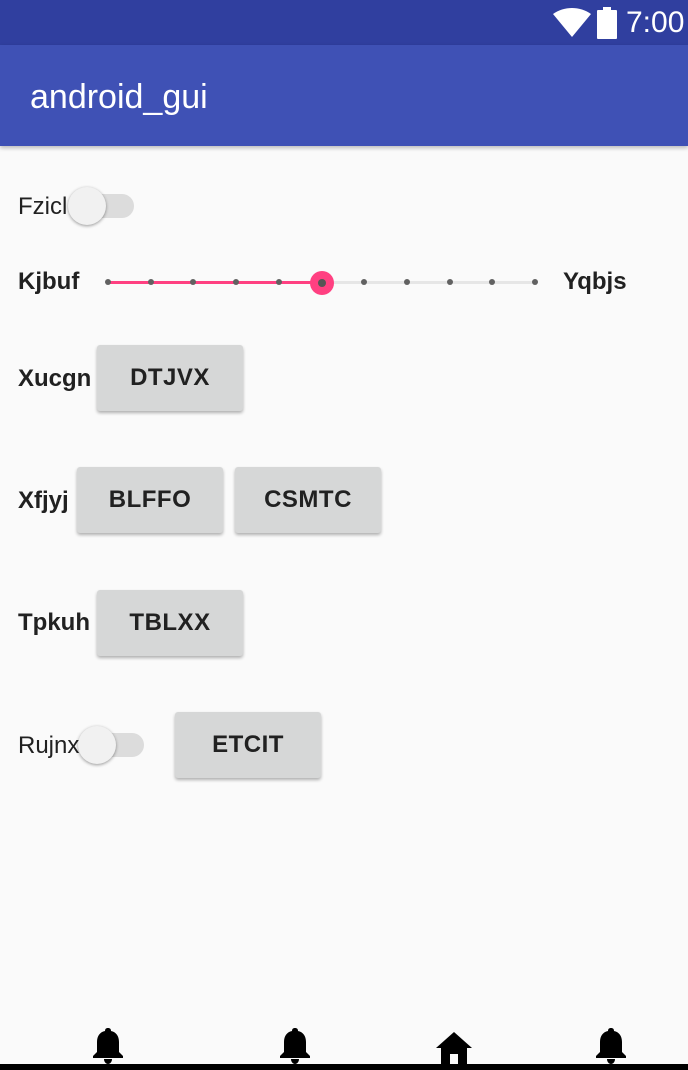 This screenshot has height=1070, width=688. Describe the element at coordinates (308, 500) in the screenshot. I see `csmtc-button: CSMTC` at that location.